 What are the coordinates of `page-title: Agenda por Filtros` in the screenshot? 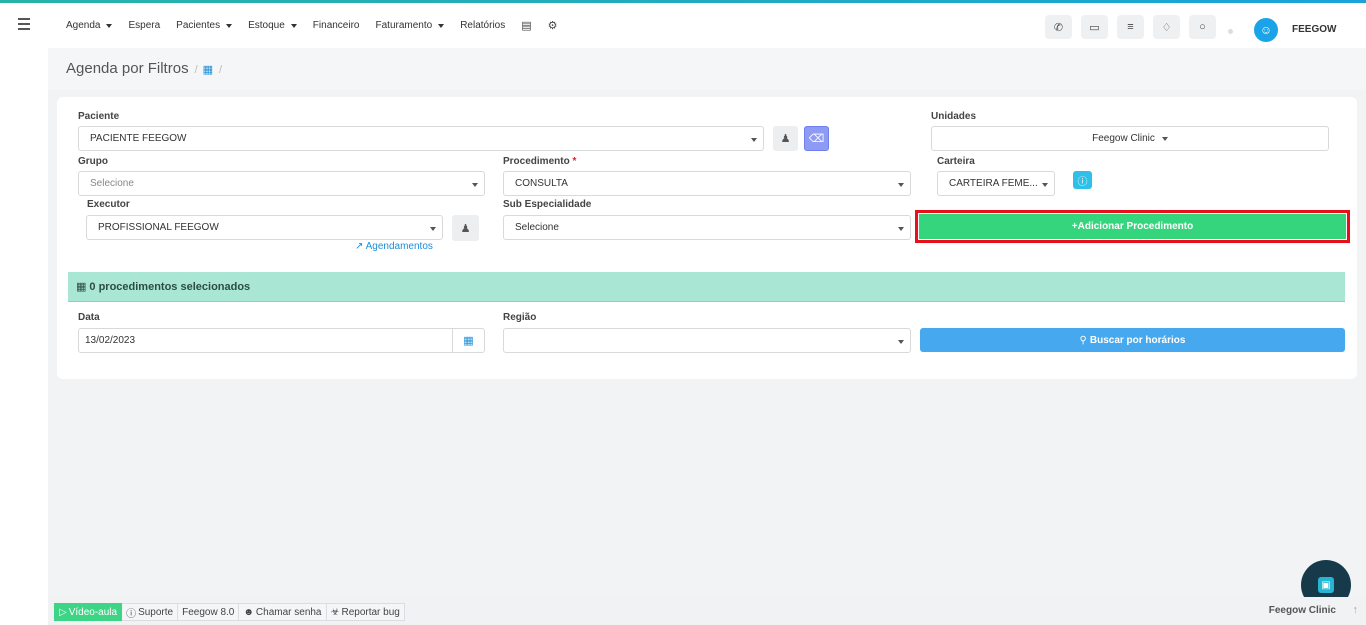 It's located at (127, 68).